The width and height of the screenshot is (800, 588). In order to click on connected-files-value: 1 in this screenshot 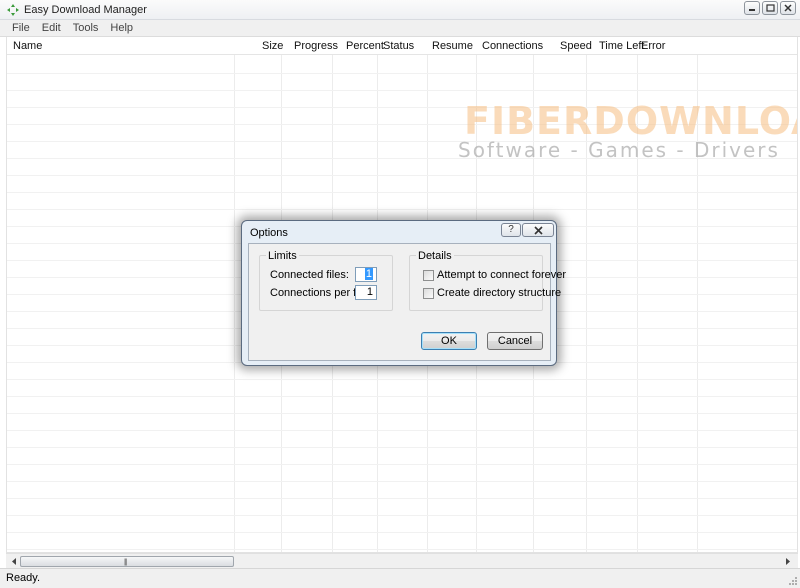, I will do `click(368, 274)`.